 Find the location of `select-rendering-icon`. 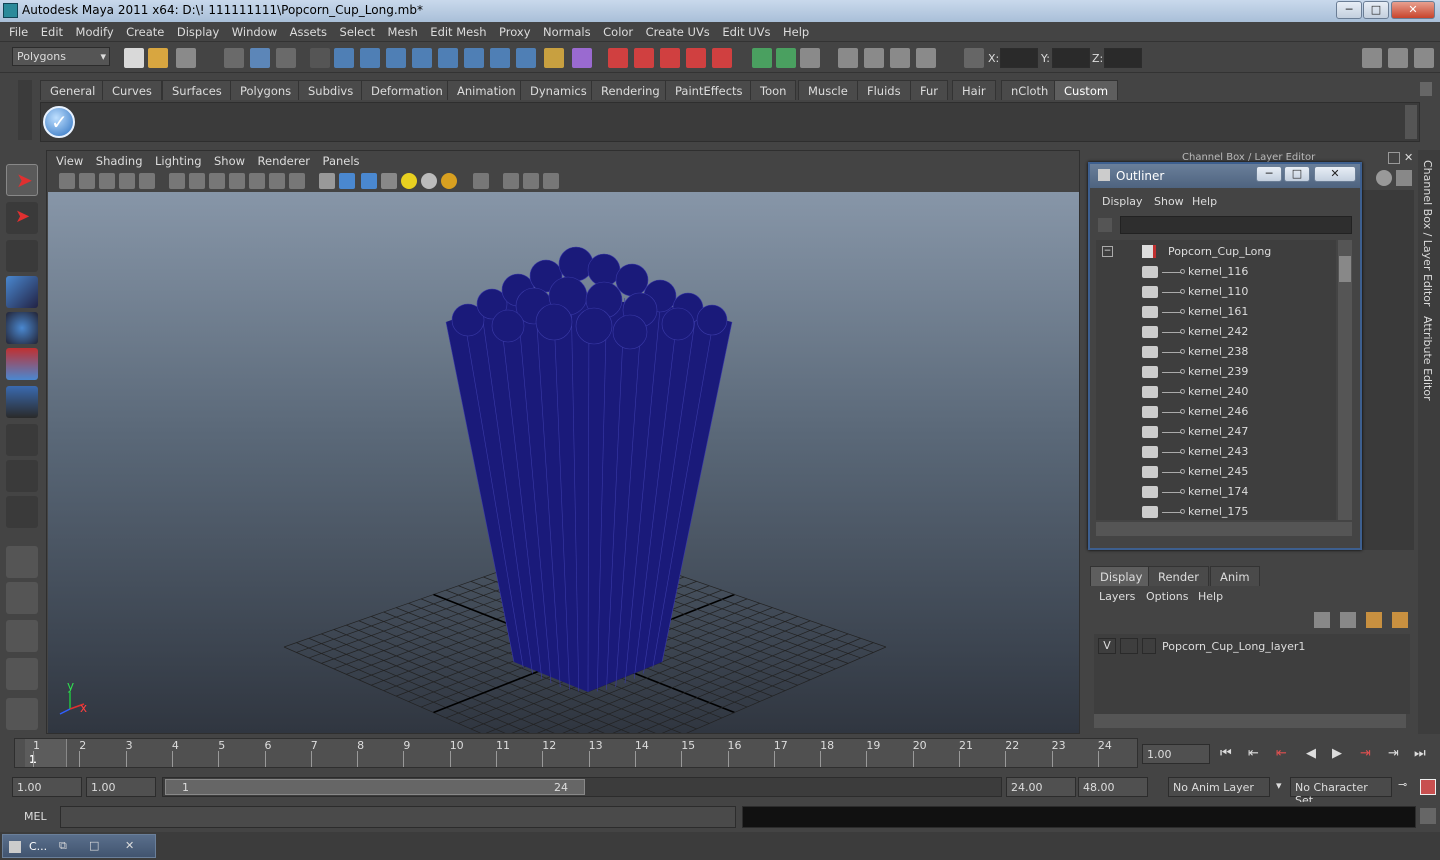

select-rendering-icon is located at coordinates (500, 58).